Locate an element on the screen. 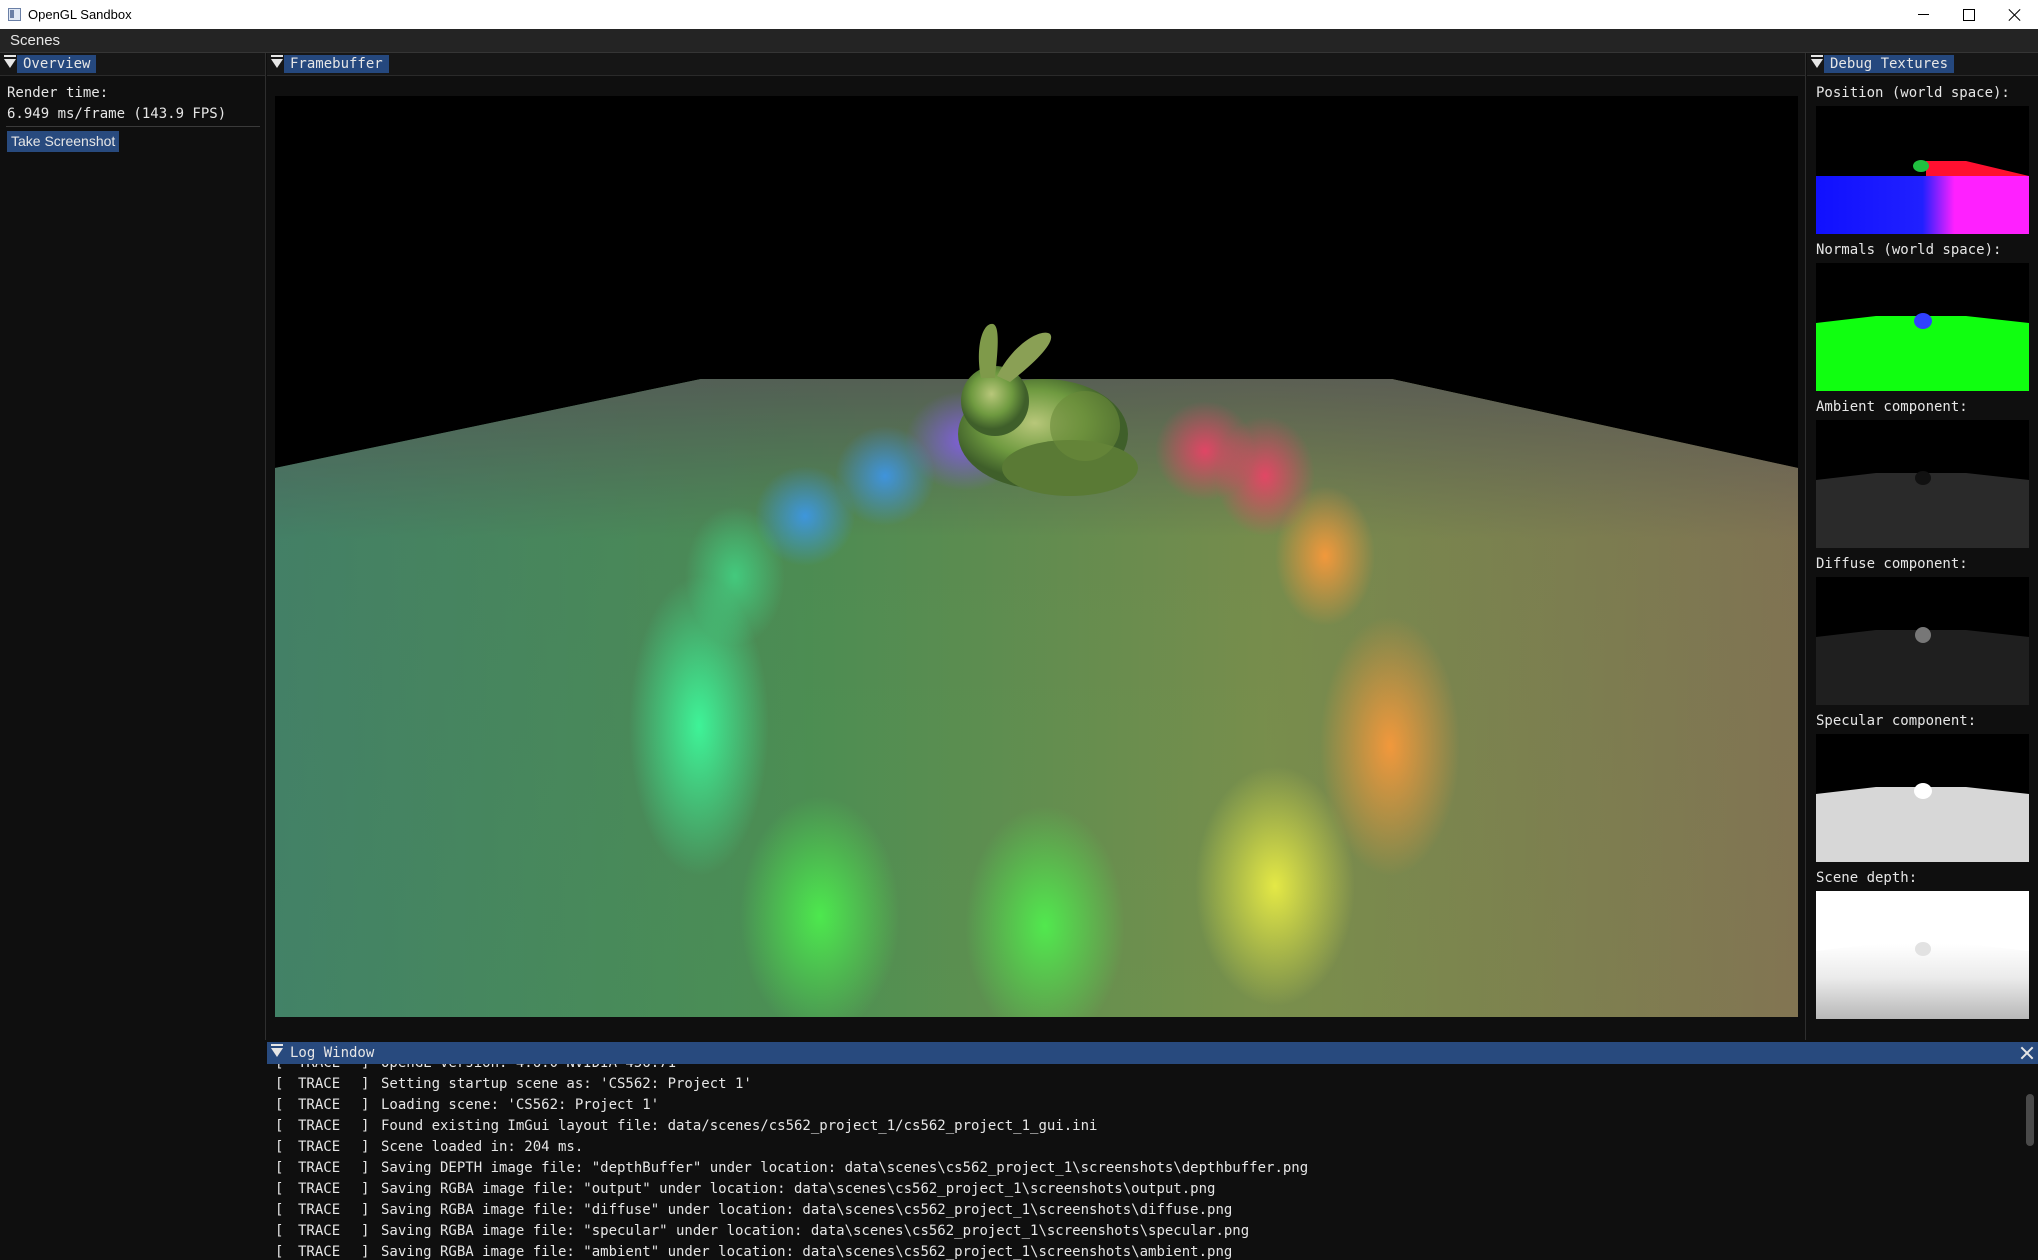 The width and height of the screenshot is (2038, 1260). close-icon is located at coordinates (2015, 15).